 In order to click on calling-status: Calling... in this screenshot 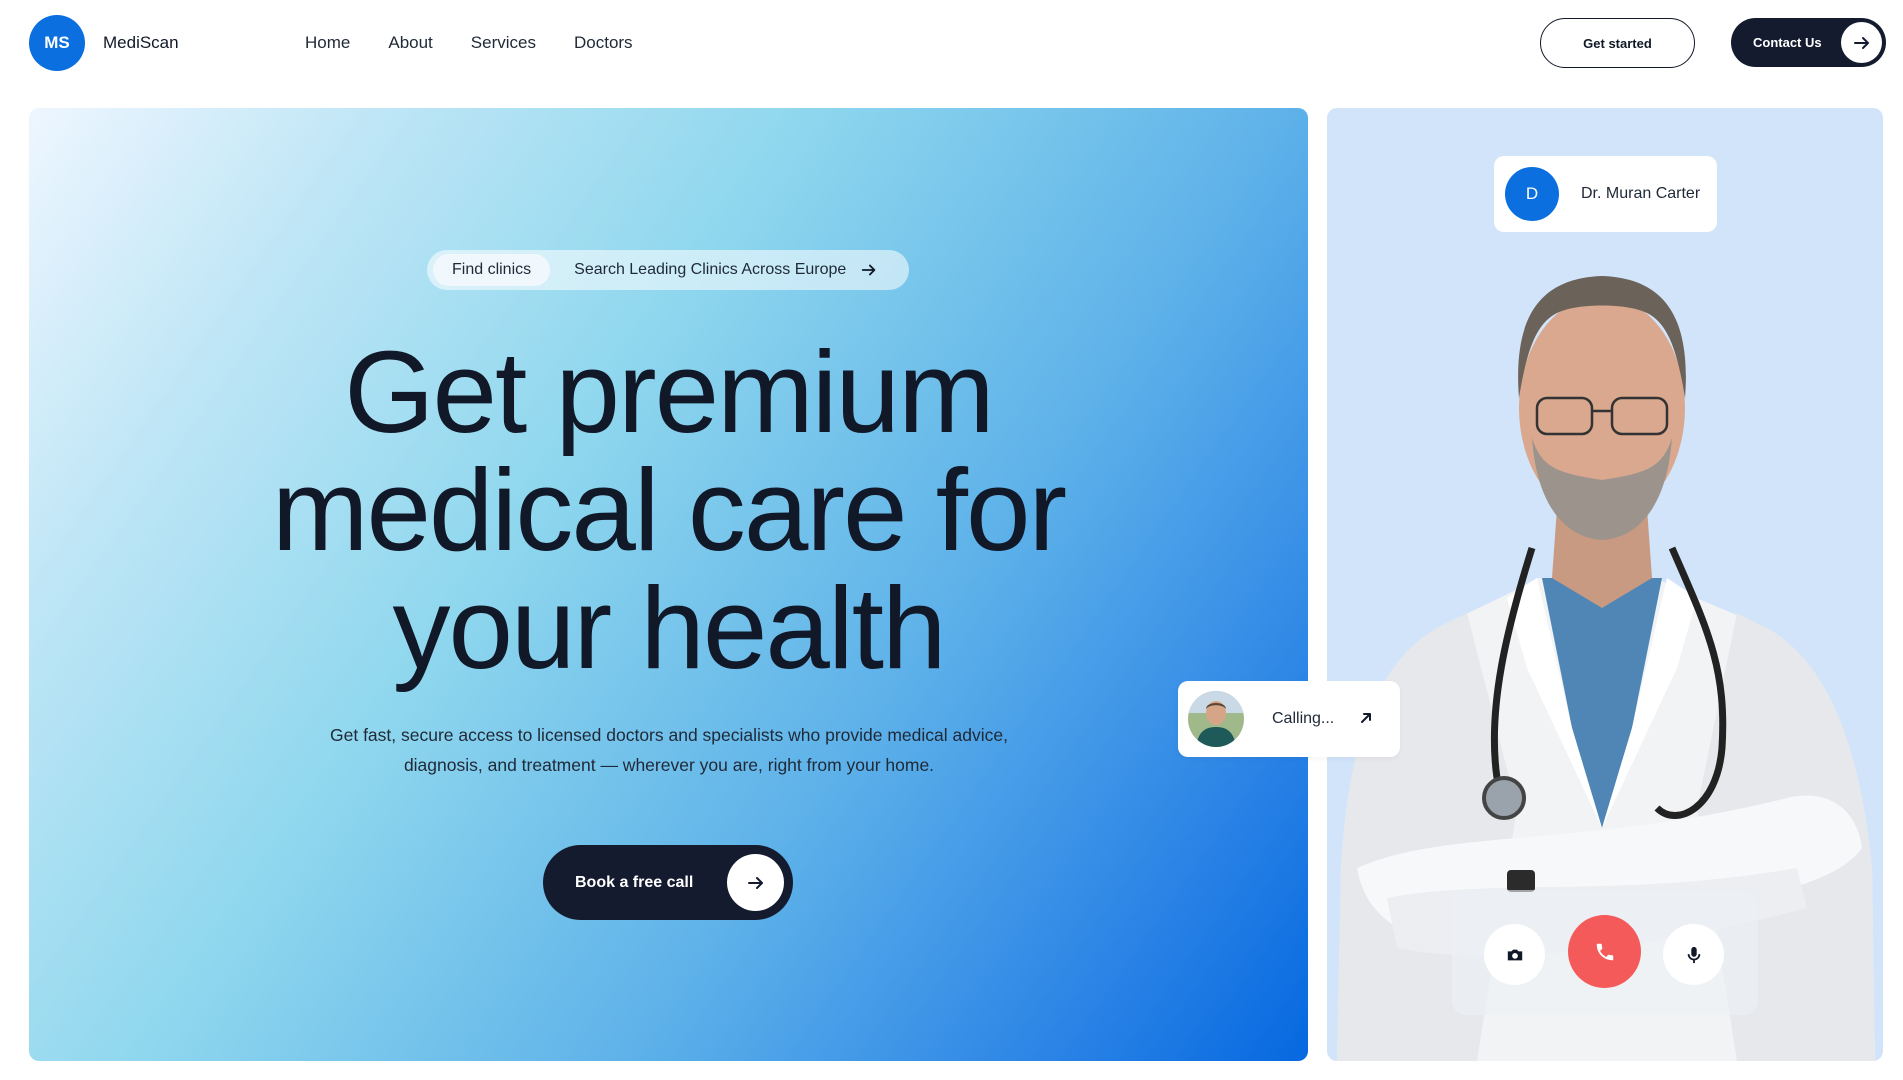, I will do `click(1303, 718)`.